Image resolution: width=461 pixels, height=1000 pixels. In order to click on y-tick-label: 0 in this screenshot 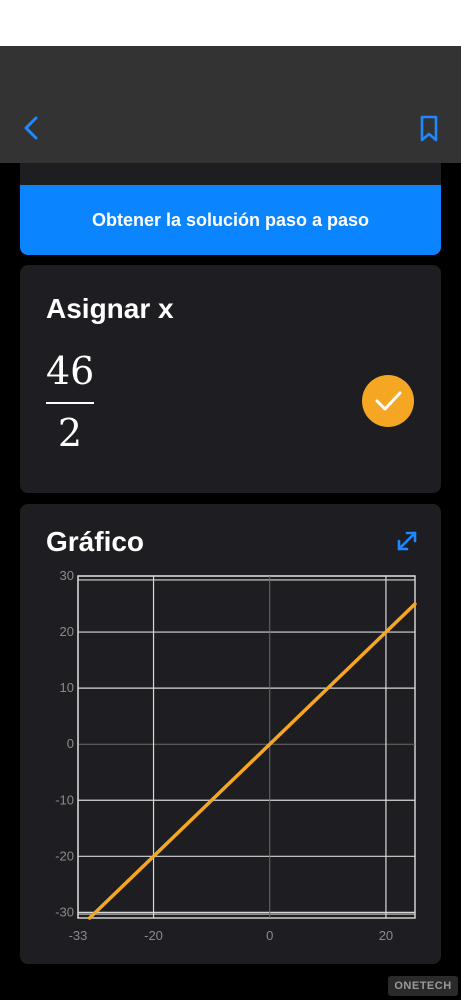, I will do `click(70, 743)`.